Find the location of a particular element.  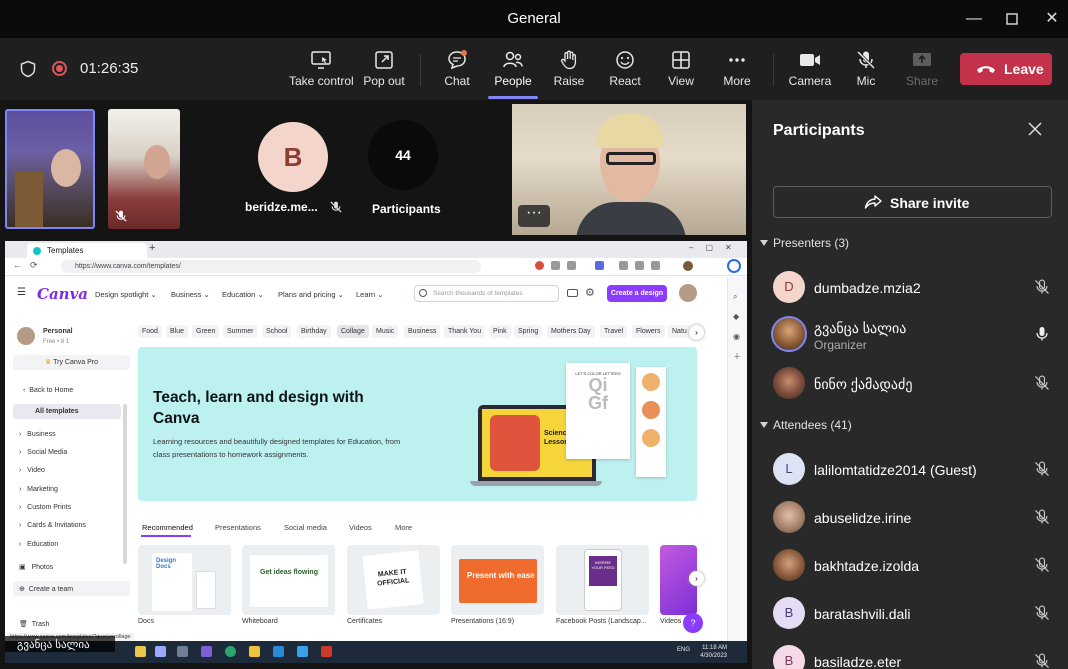

share-button: Share is located at coordinates (922, 71).